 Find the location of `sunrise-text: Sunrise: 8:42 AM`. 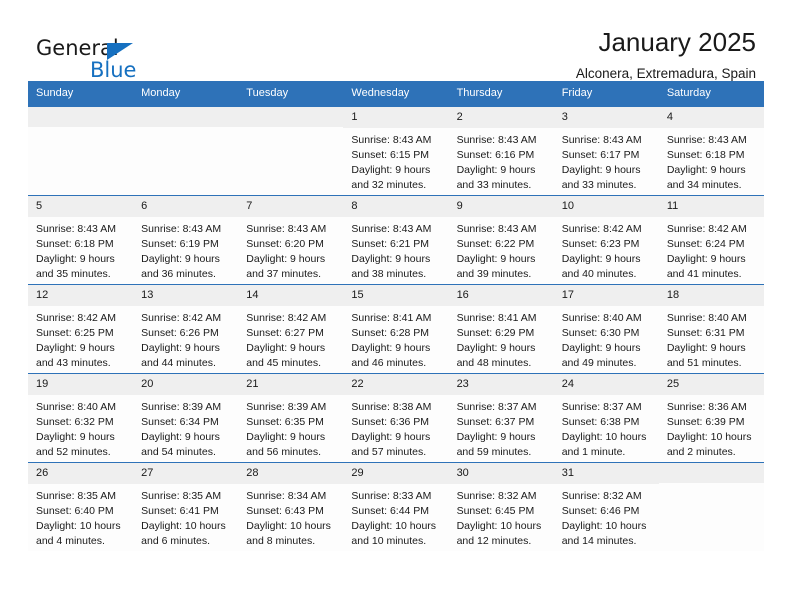

sunrise-text: Sunrise: 8:42 AM is located at coordinates (76, 317).